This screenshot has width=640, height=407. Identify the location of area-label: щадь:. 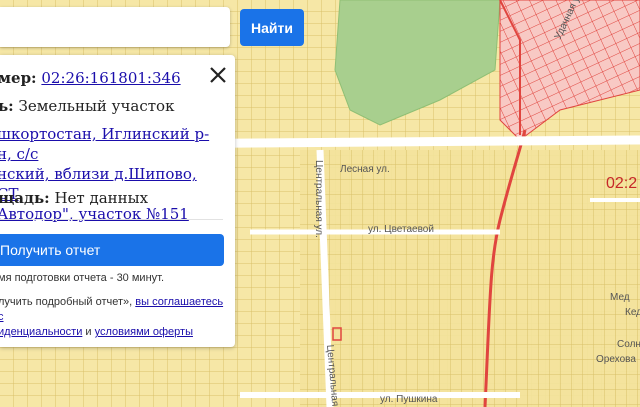
(25, 198).